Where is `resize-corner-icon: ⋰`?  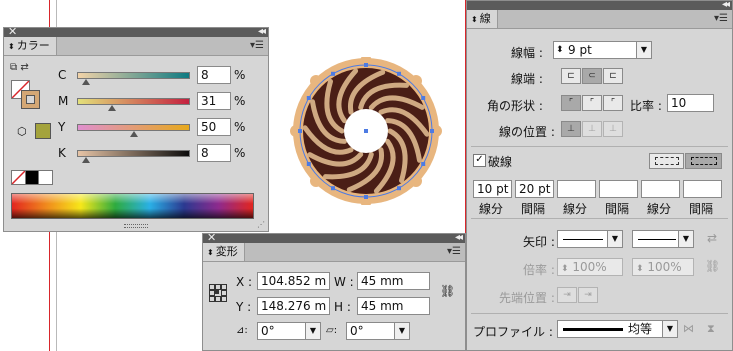
resize-corner-icon: ⋰ is located at coordinates (261, 224).